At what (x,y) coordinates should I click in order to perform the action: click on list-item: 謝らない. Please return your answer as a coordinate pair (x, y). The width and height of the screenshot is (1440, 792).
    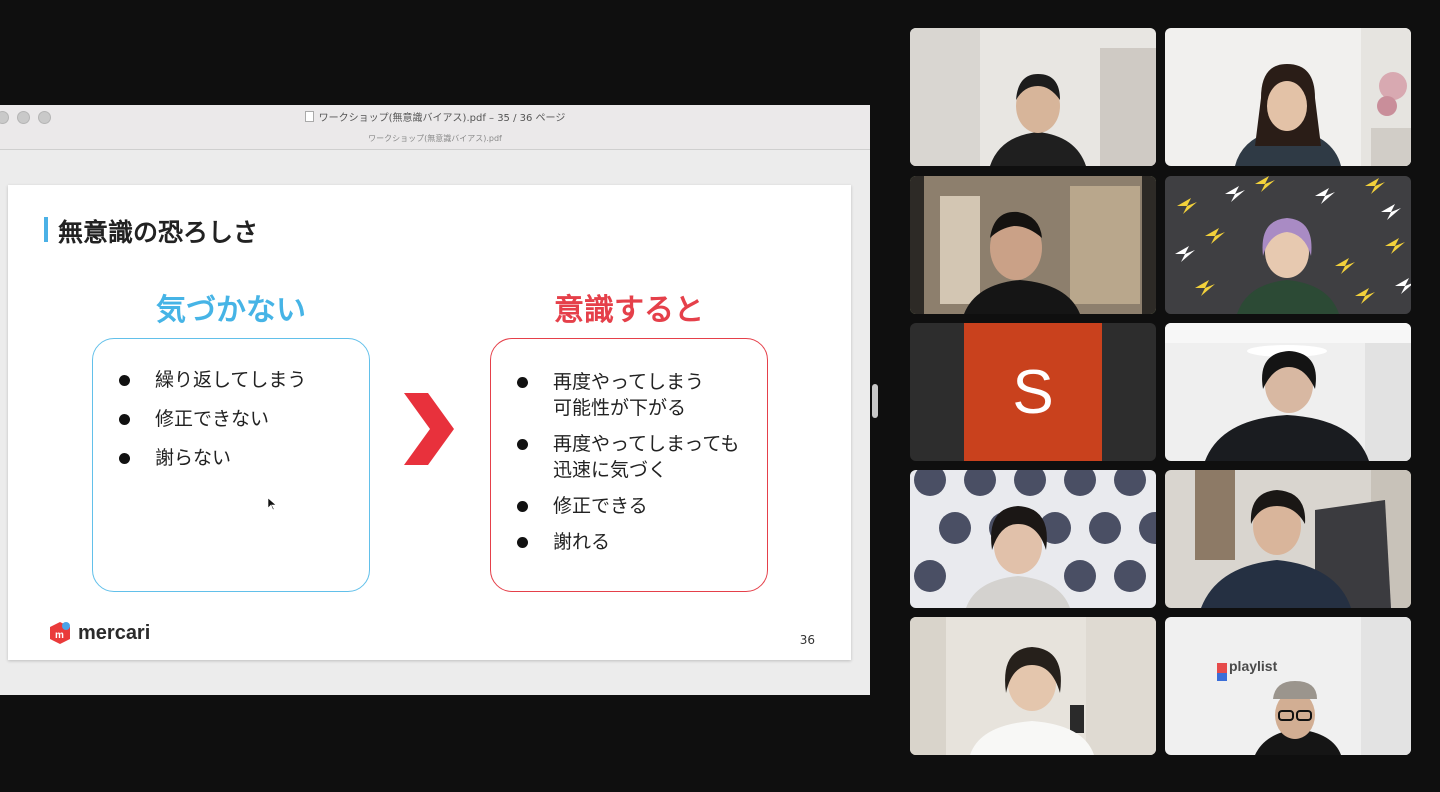
    Looking at the image, I should click on (211, 458).